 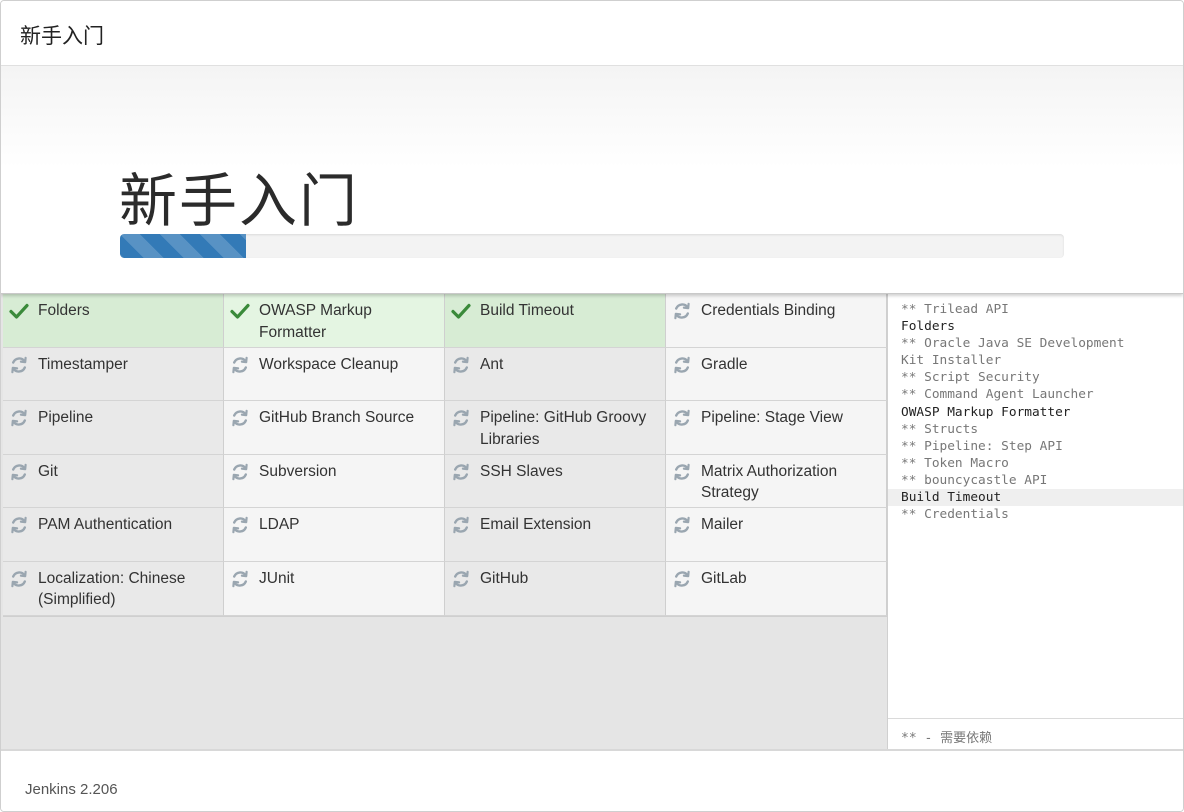 I want to click on log-line: Kit Installer, so click(x=951, y=361).